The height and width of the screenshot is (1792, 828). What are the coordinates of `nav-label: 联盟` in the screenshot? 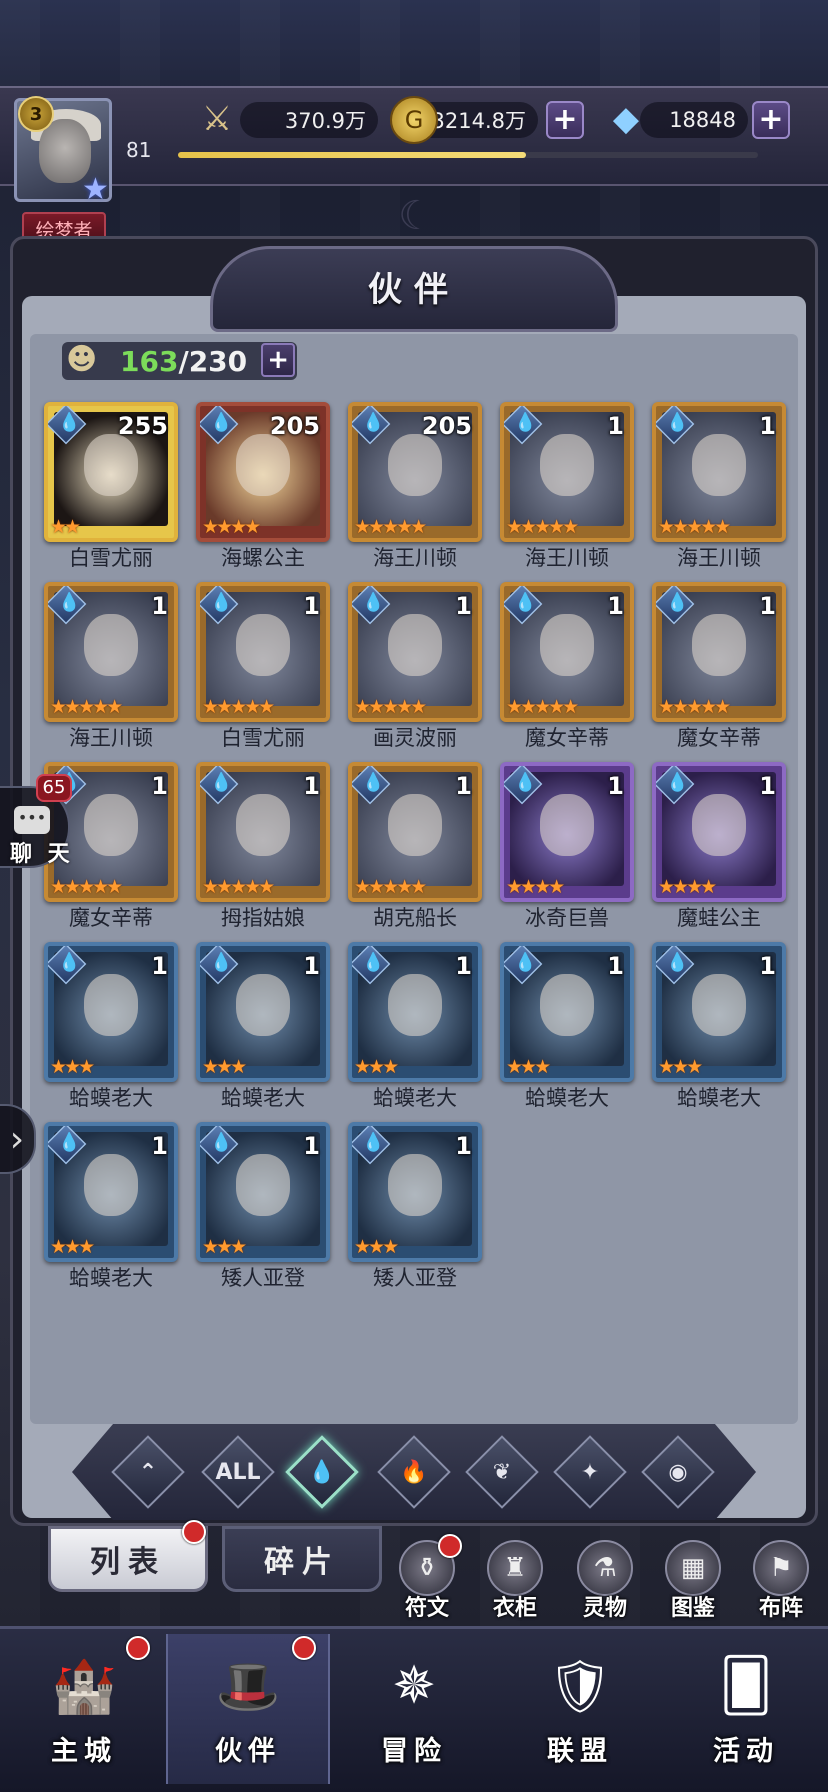 It's located at (580, 1751).